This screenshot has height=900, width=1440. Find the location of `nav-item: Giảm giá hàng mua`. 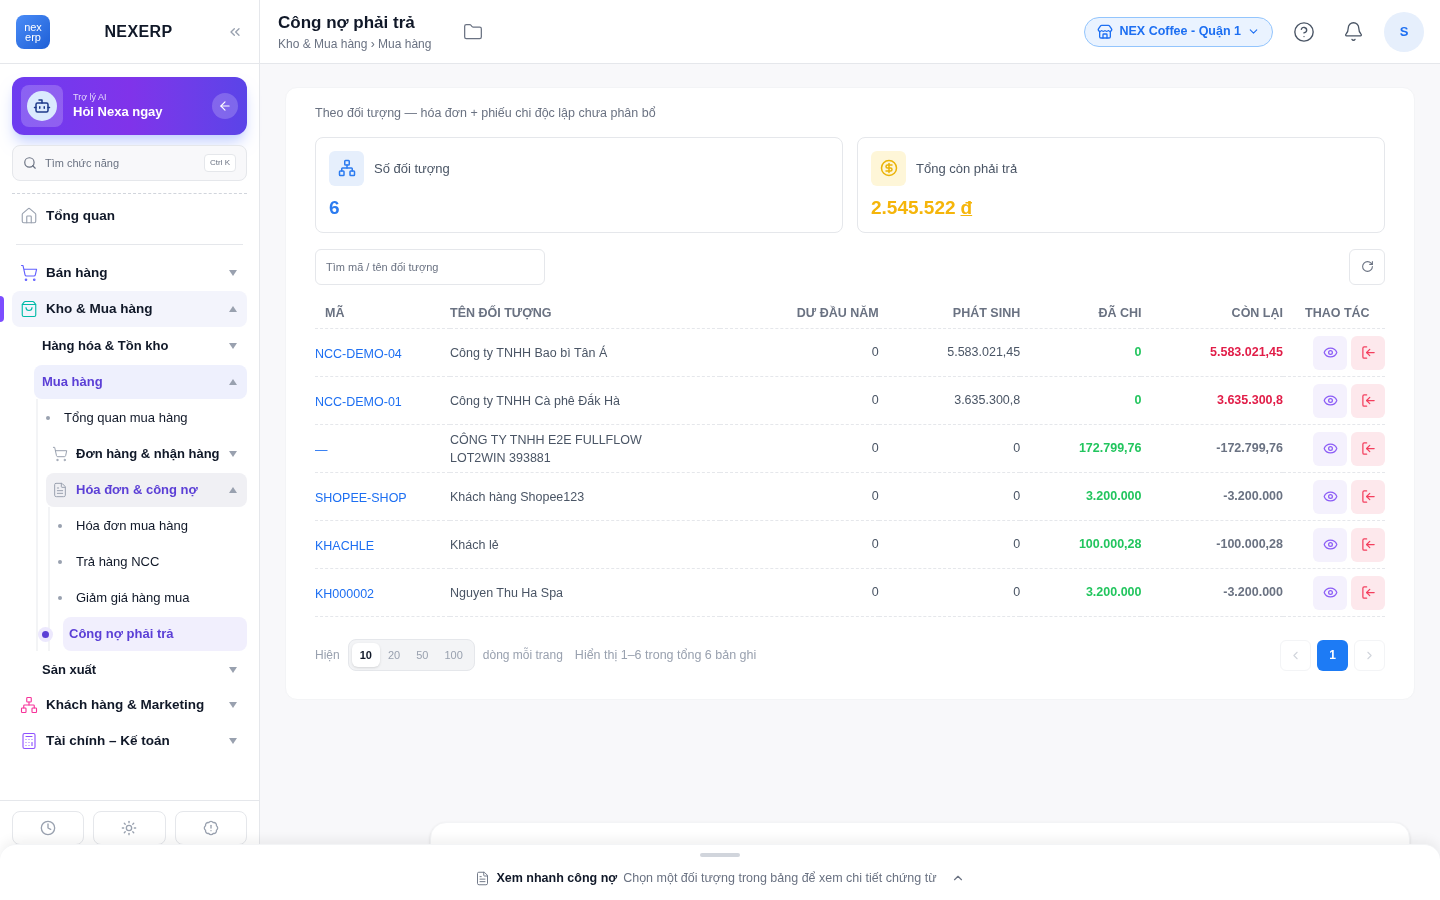

nav-item: Giảm giá hàng mua is located at coordinates (158, 598).